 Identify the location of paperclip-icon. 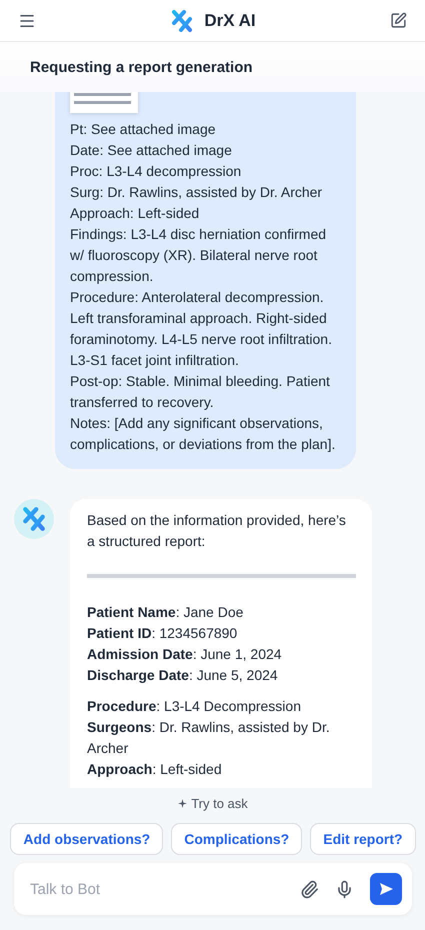
(309, 889).